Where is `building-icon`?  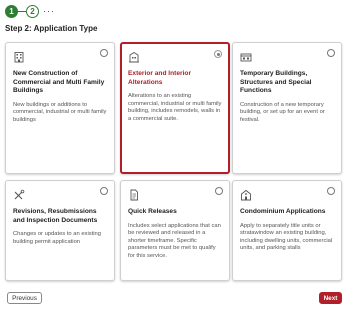 building-icon is located at coordinates (19, 57).